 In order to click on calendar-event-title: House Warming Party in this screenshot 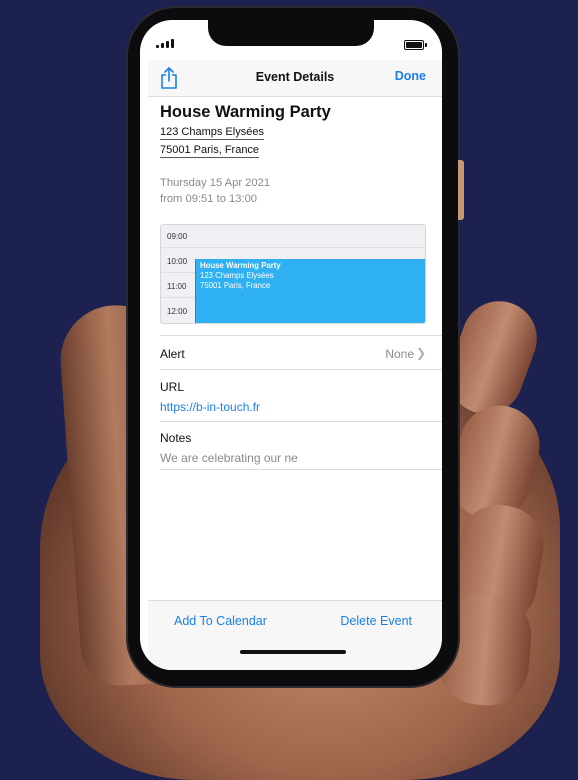, I will do `click(240, 265)`.